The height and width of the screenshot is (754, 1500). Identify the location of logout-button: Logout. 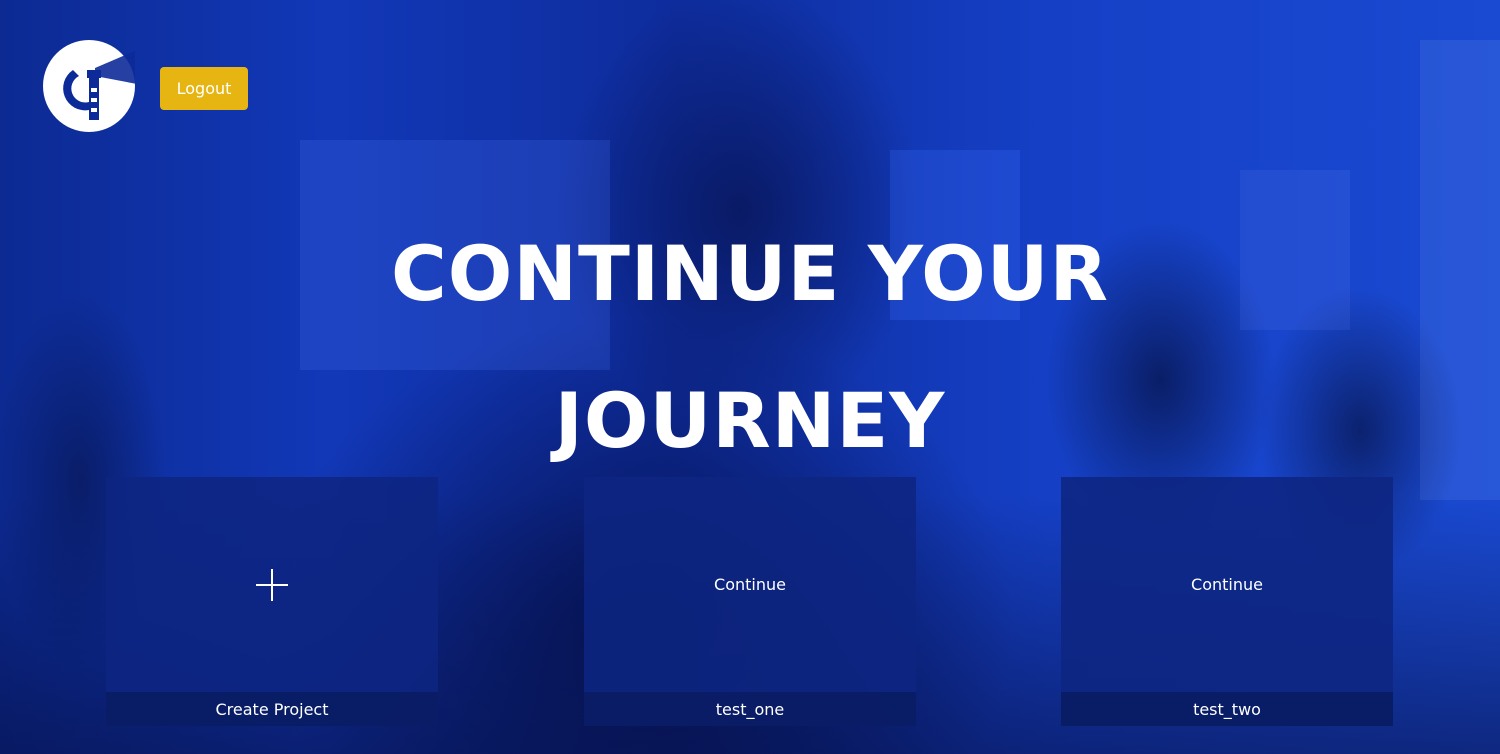
(204, 88).